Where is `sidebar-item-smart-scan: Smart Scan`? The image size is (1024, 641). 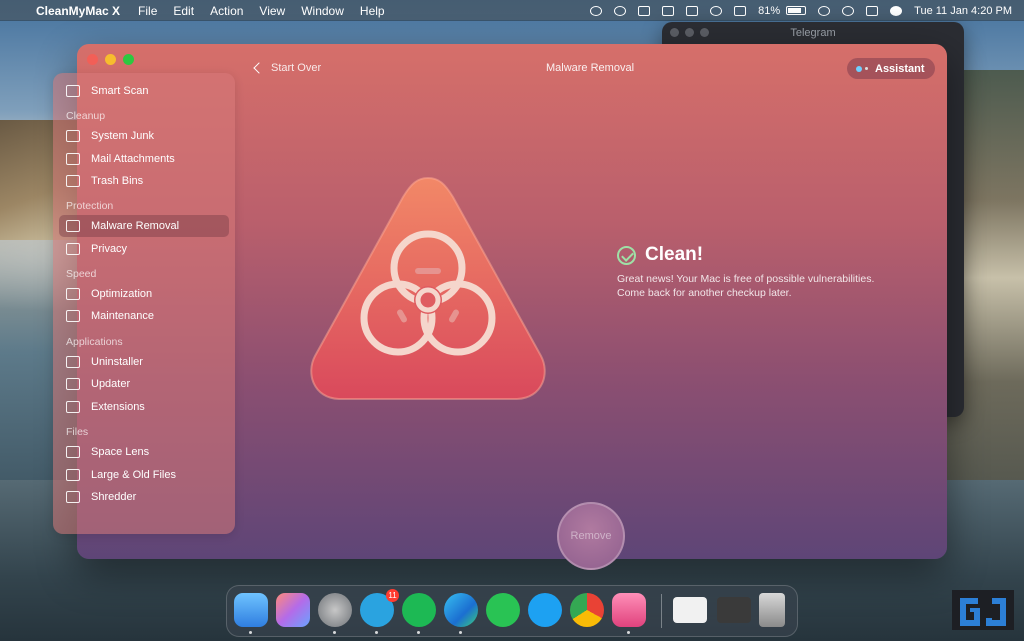
sidebar-item-smart-scan: Smart Scan is located at coordinates (144, 91).